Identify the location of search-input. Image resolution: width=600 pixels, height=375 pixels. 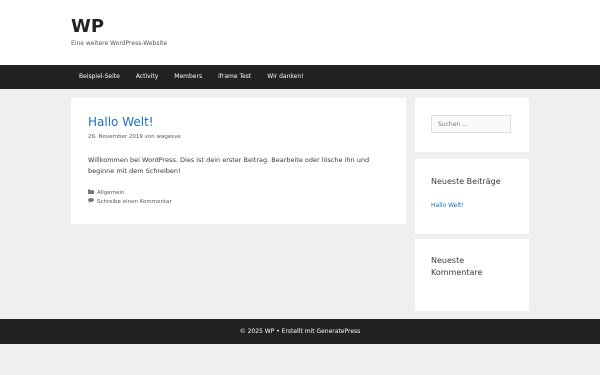
(471, 124).